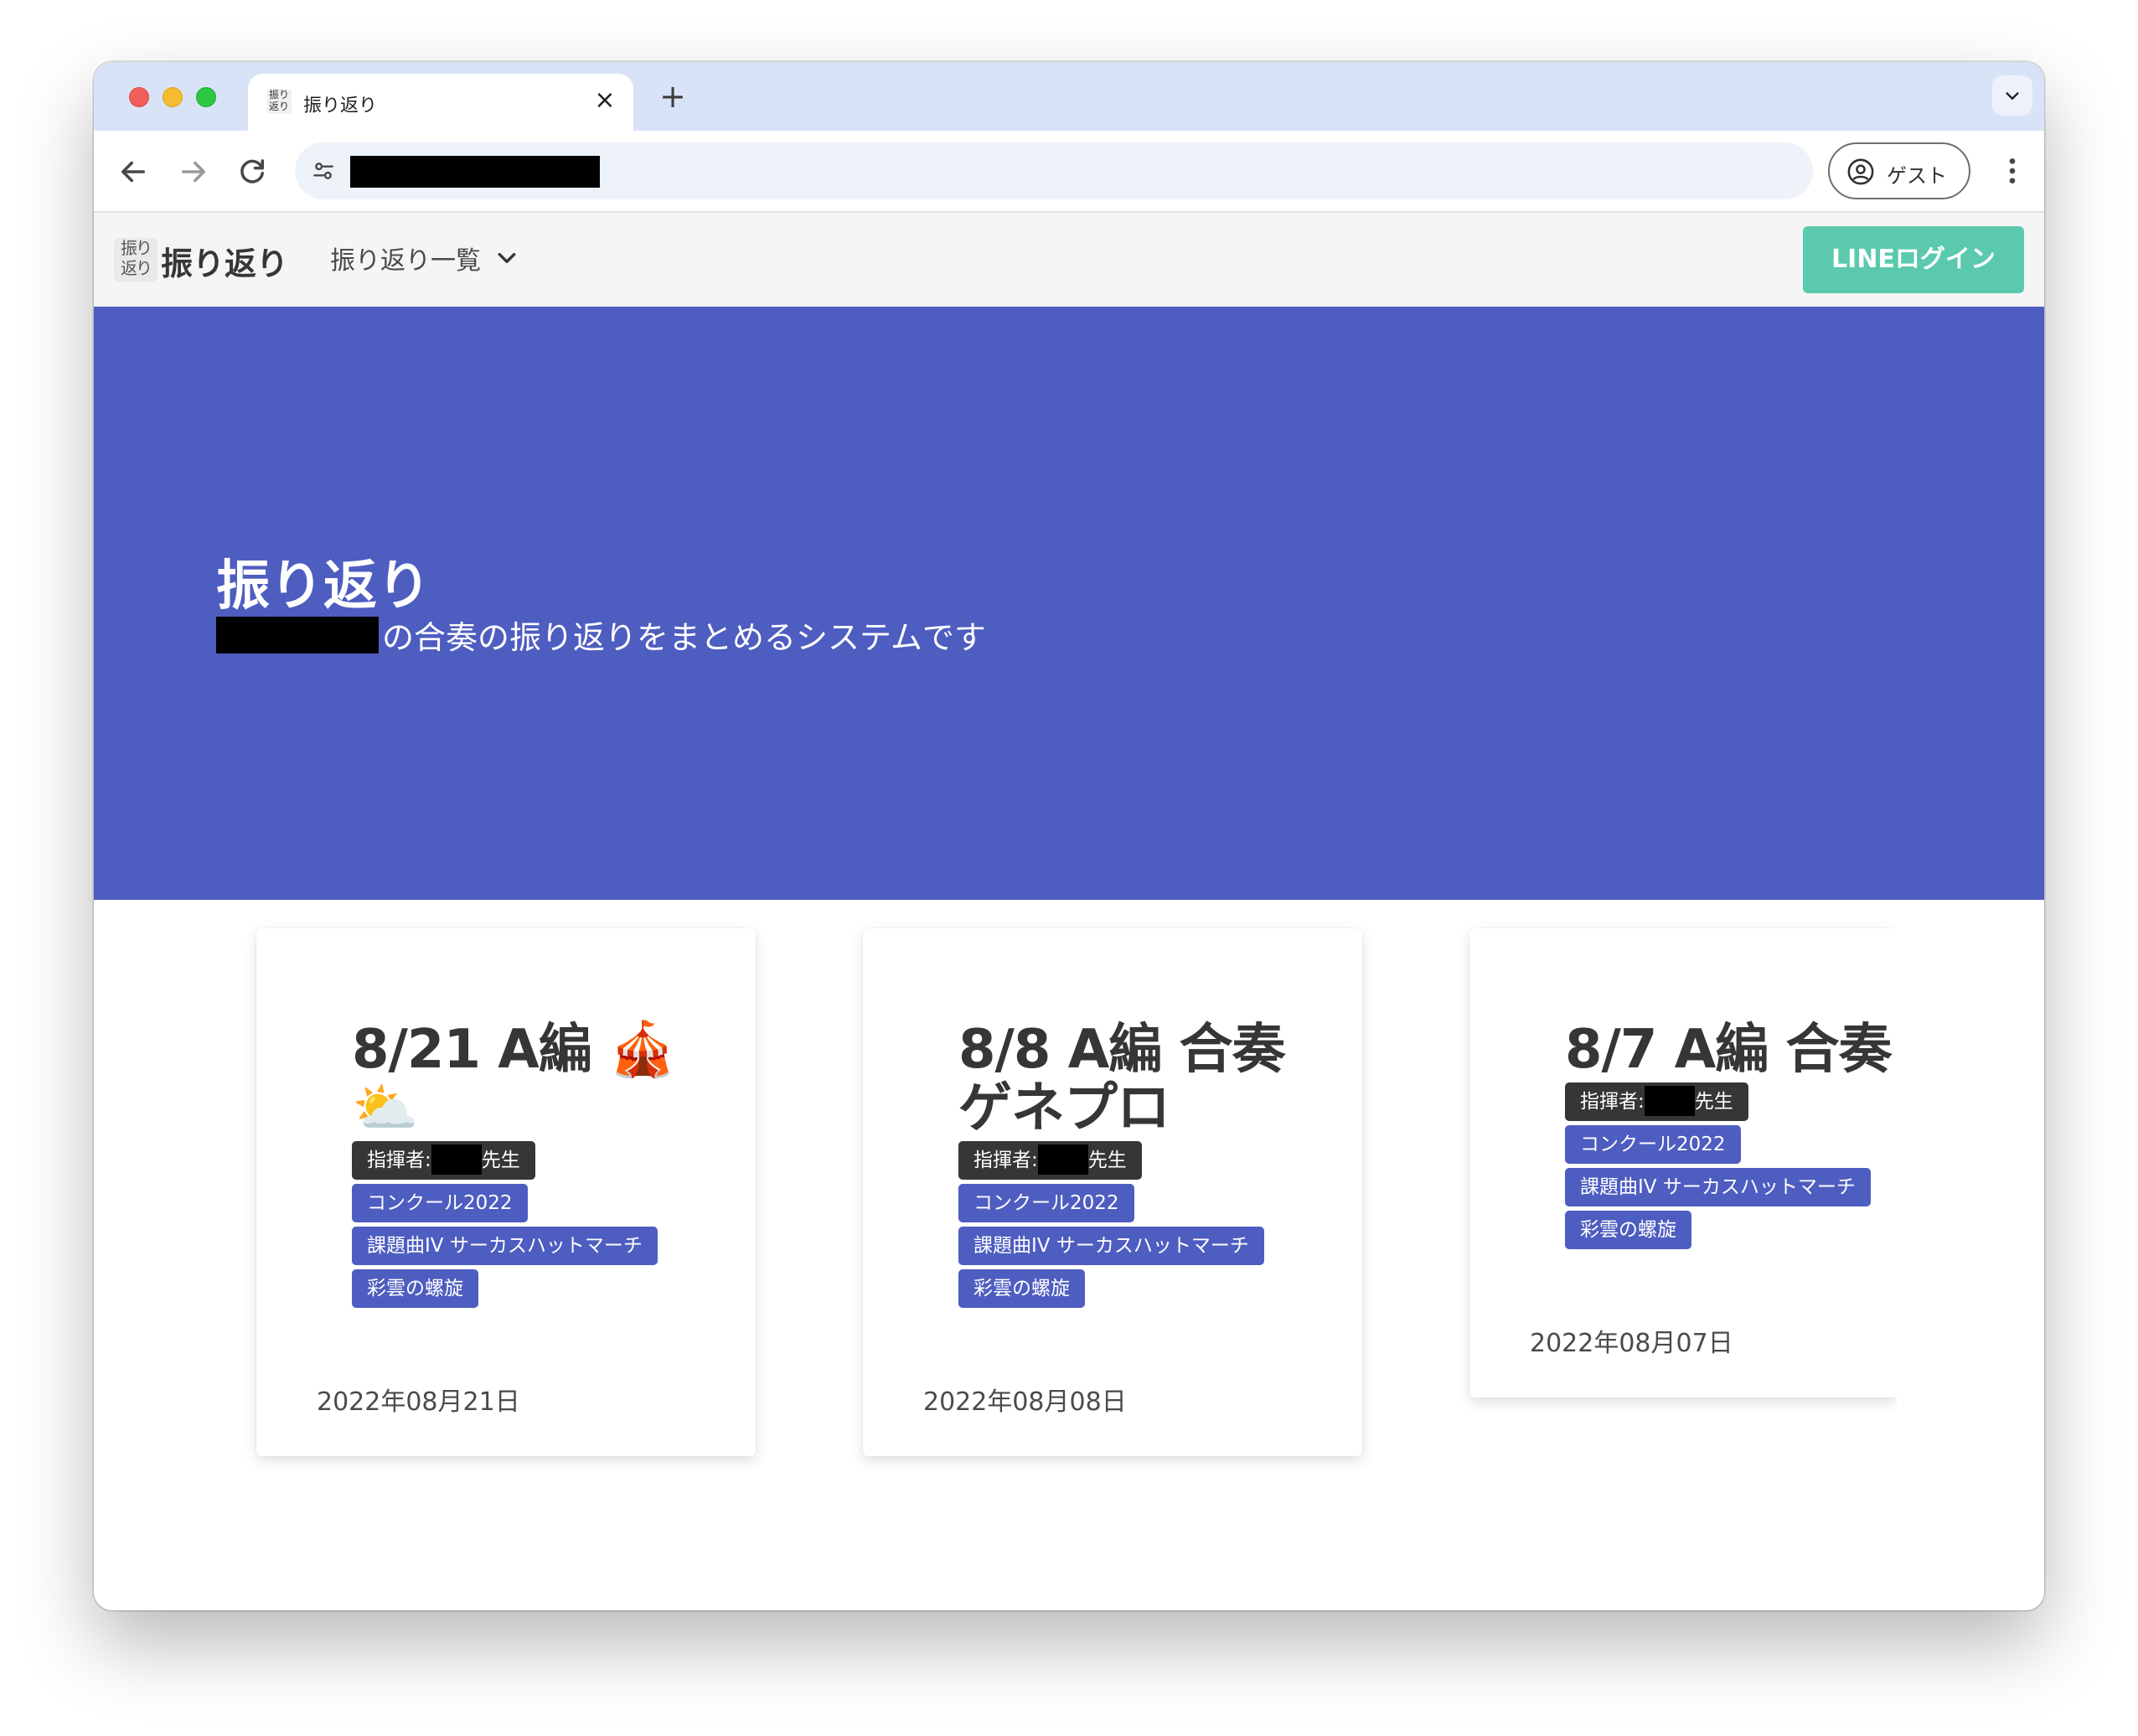  What do you see at coordinates (1069, 260) in the screenshot?
I see `app-navbar: 振り返り 振り返り 振り返り一覧 LINEログイン` at bounding box center [1069, 260].